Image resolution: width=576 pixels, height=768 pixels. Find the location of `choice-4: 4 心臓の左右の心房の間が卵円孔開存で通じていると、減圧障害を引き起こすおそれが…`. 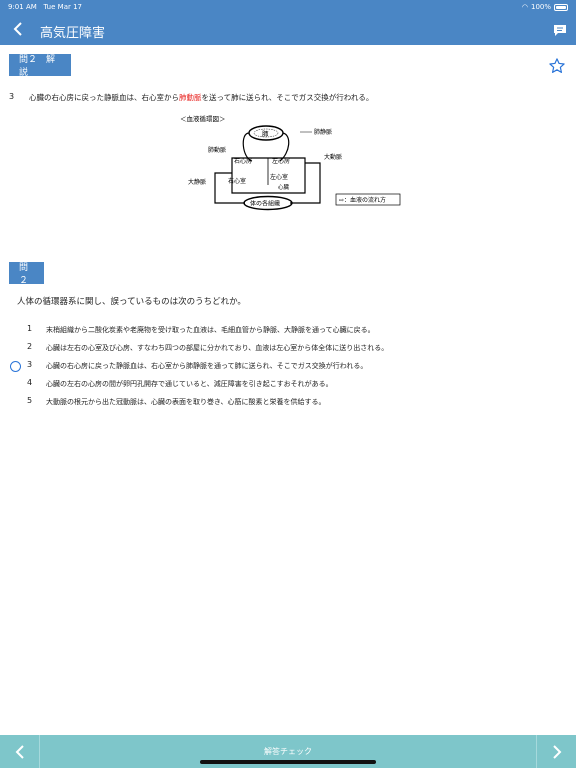

choice-4: 4 心臓の左右の心房の間が卵円孔開存で通じていると、減圧障害を引き起こすおそれが… is located at coordinates (288, 384).